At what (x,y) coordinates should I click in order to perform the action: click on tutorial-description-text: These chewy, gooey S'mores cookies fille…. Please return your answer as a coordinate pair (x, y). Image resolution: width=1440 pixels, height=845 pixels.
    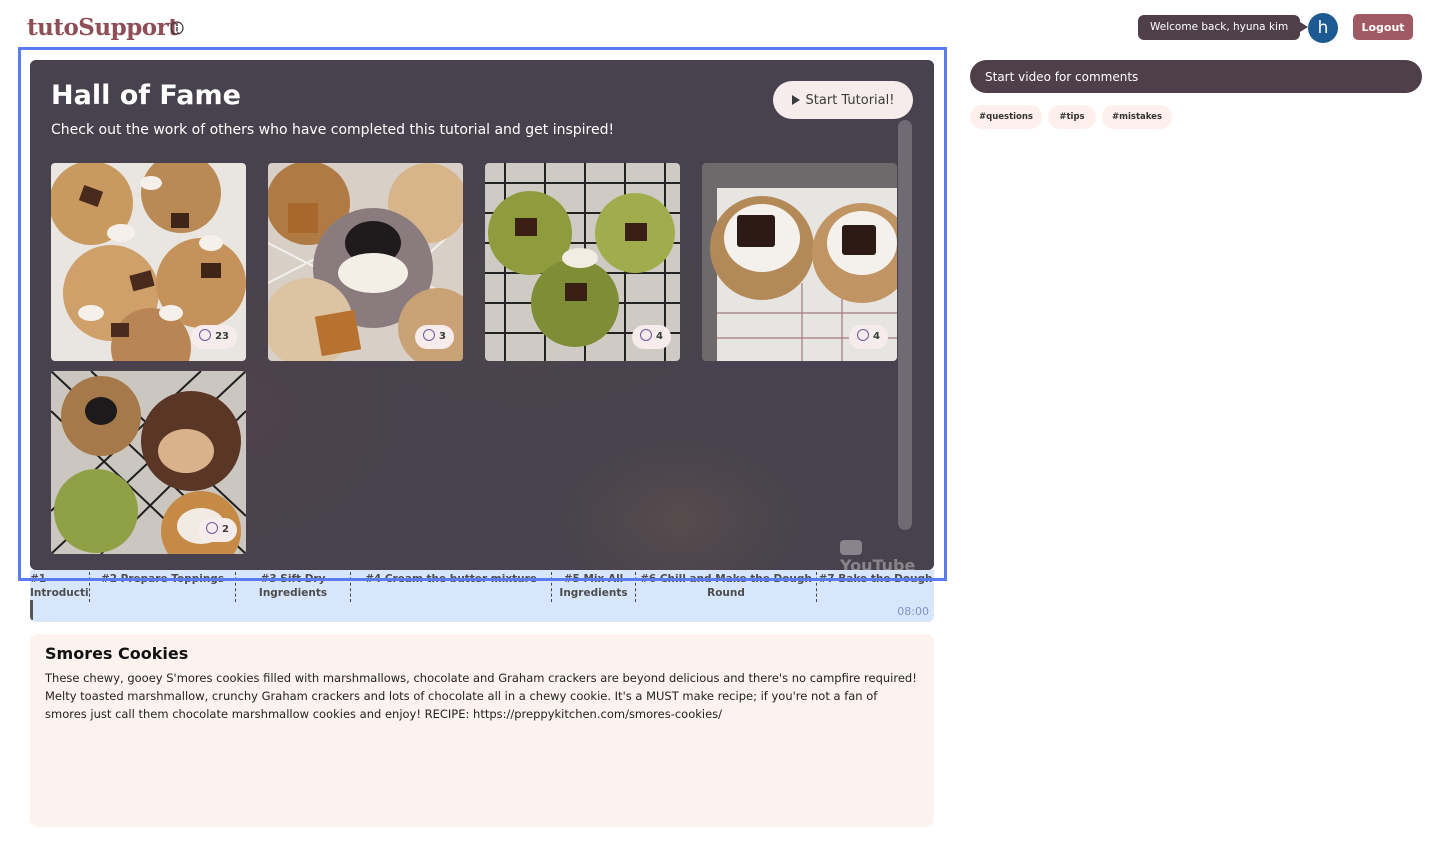
    Looking at the image, I should click on (481, 696).